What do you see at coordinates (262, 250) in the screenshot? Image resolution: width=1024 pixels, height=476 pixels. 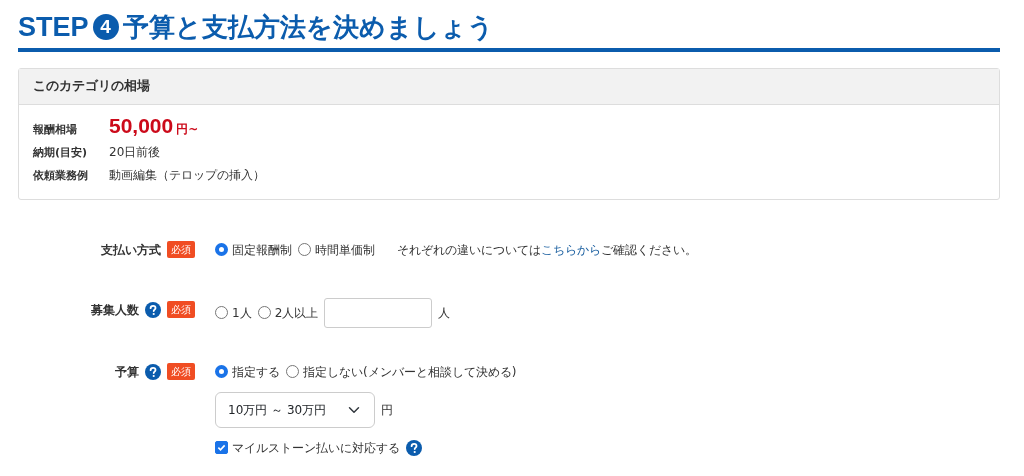 I see `radio-label: 固定報酬制` at bounding box center [262, 250].